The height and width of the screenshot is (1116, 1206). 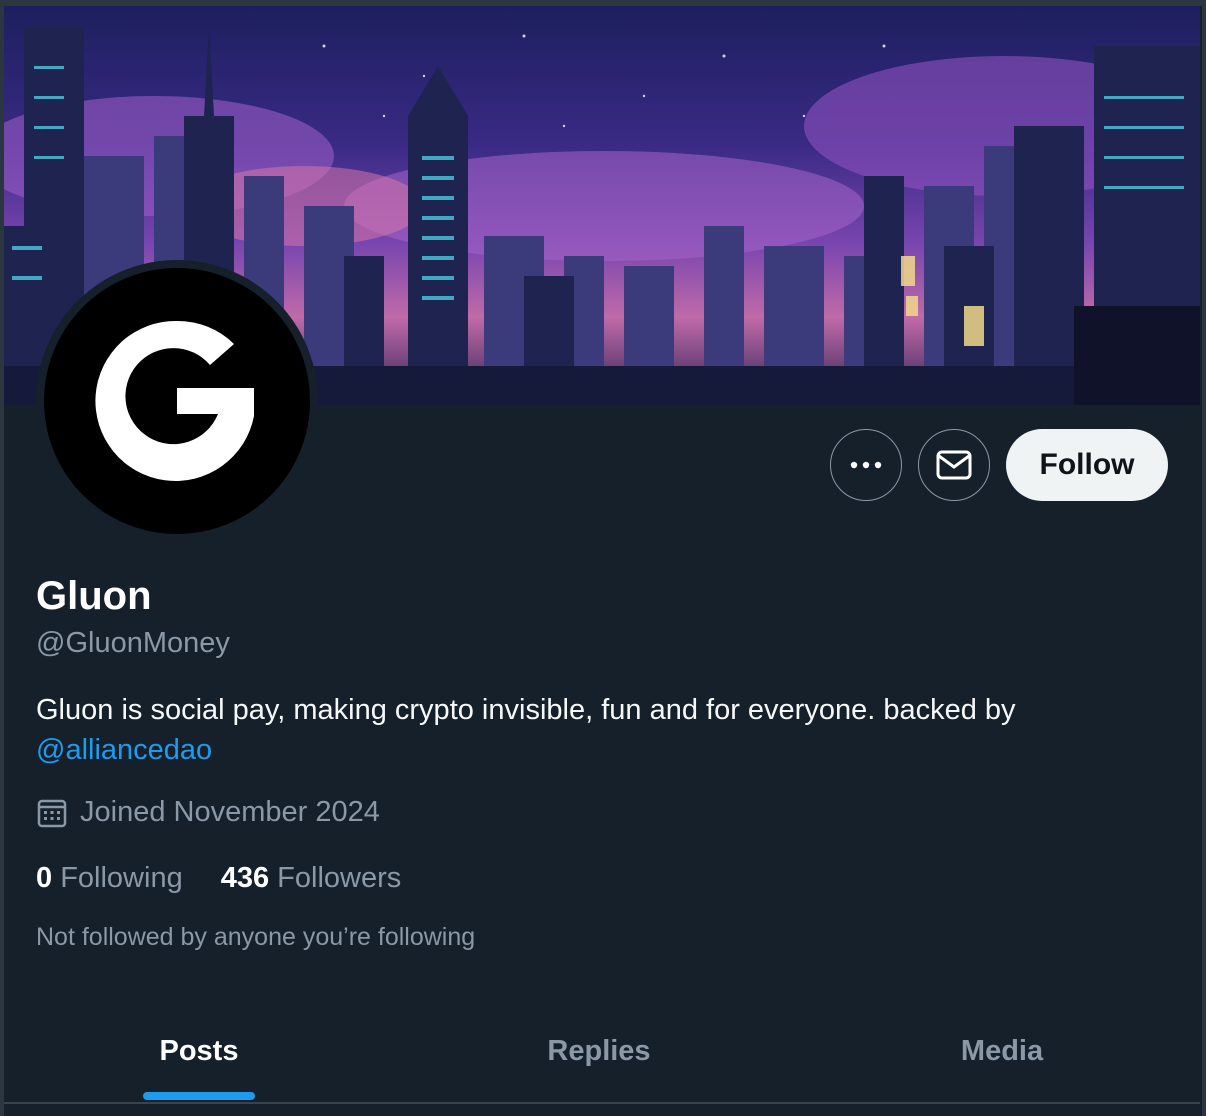 I want to click on follow-button: Follow, so click(x=1087, y=465).